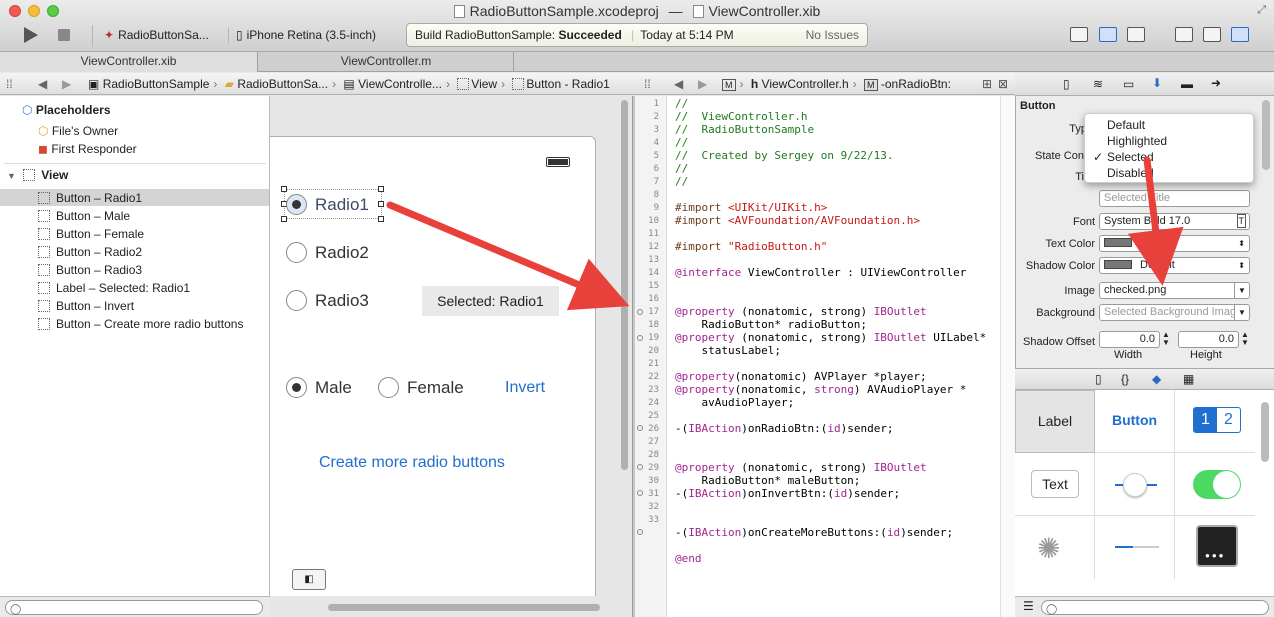  I want to click on male-radio-button, so click(296, 387).